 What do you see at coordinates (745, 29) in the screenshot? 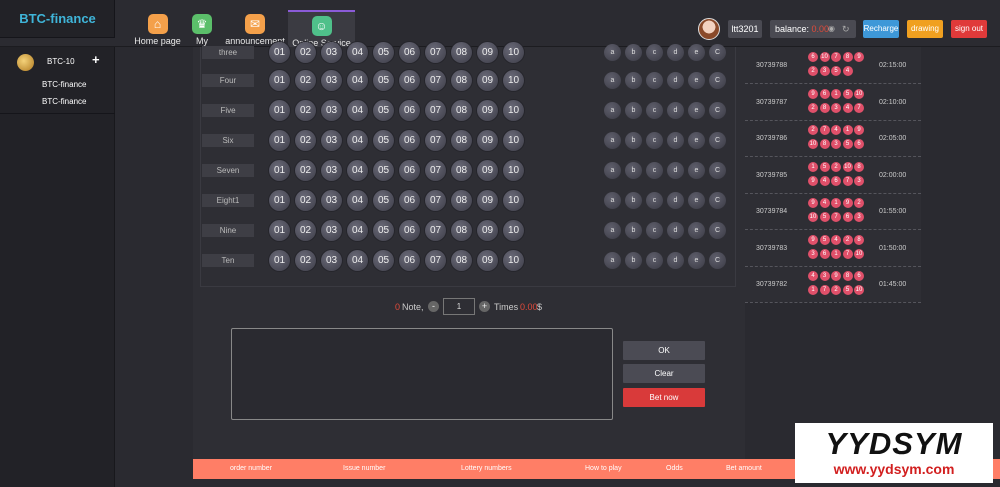
I see `username-badge: ltt3201` at bounding box center [745, 29].